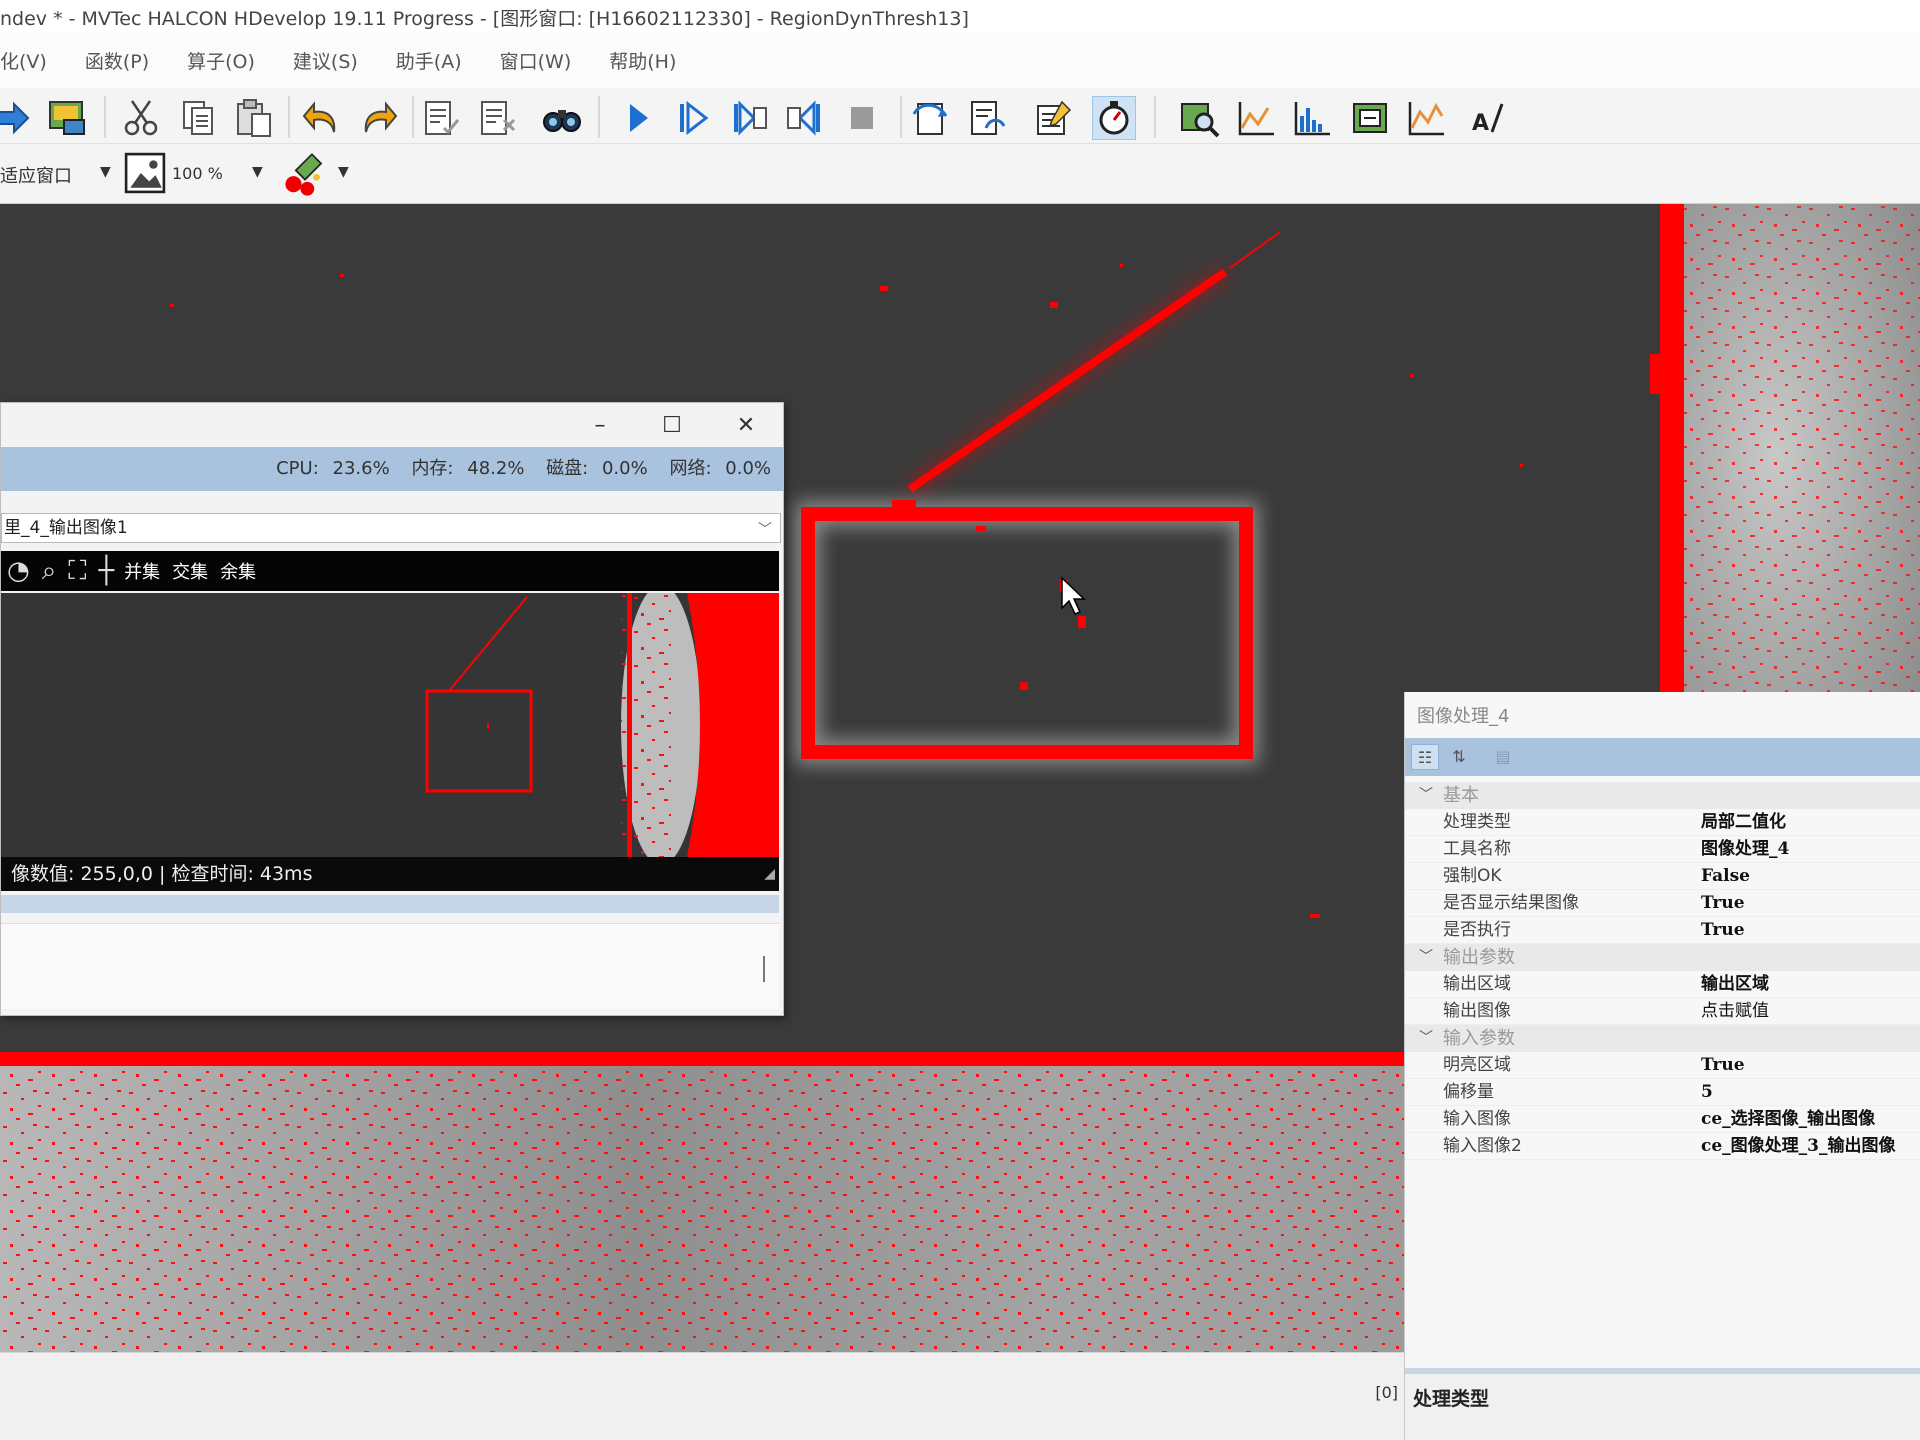  Describe the element at coordinates (672, 426) in the screenshot. I see `maximize-icon: ☐` at that location.